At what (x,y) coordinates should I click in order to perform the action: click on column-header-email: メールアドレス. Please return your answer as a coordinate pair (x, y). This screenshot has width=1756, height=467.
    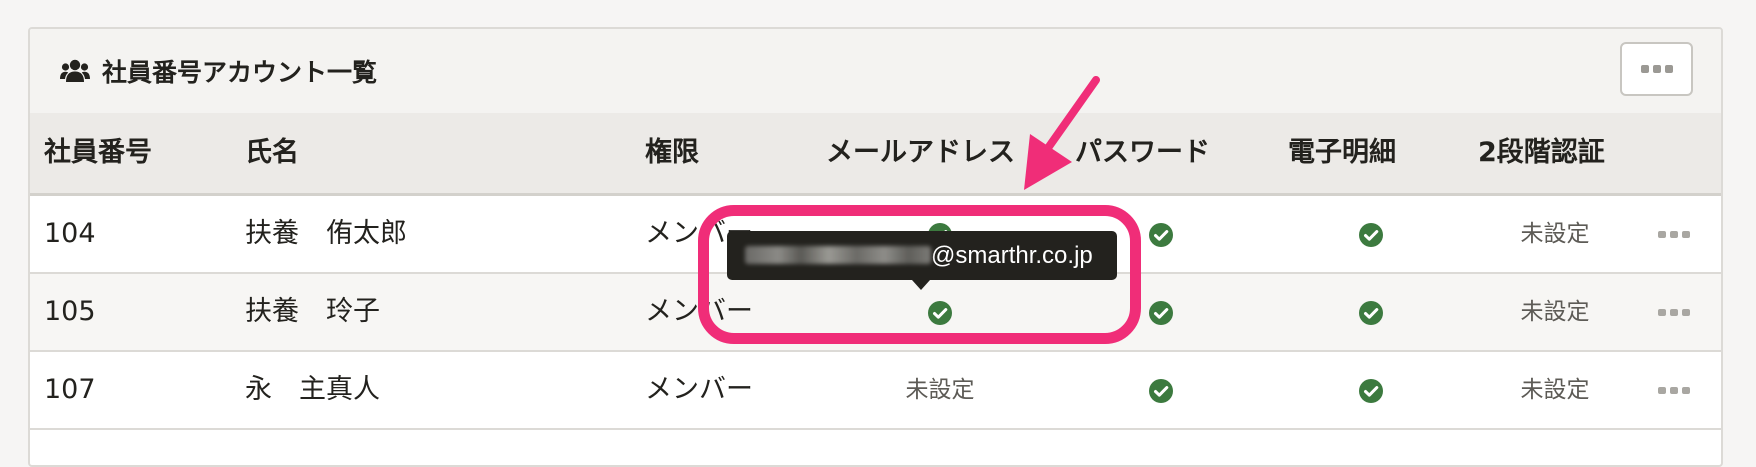
    Looking at the image, I should click on (920, 152).